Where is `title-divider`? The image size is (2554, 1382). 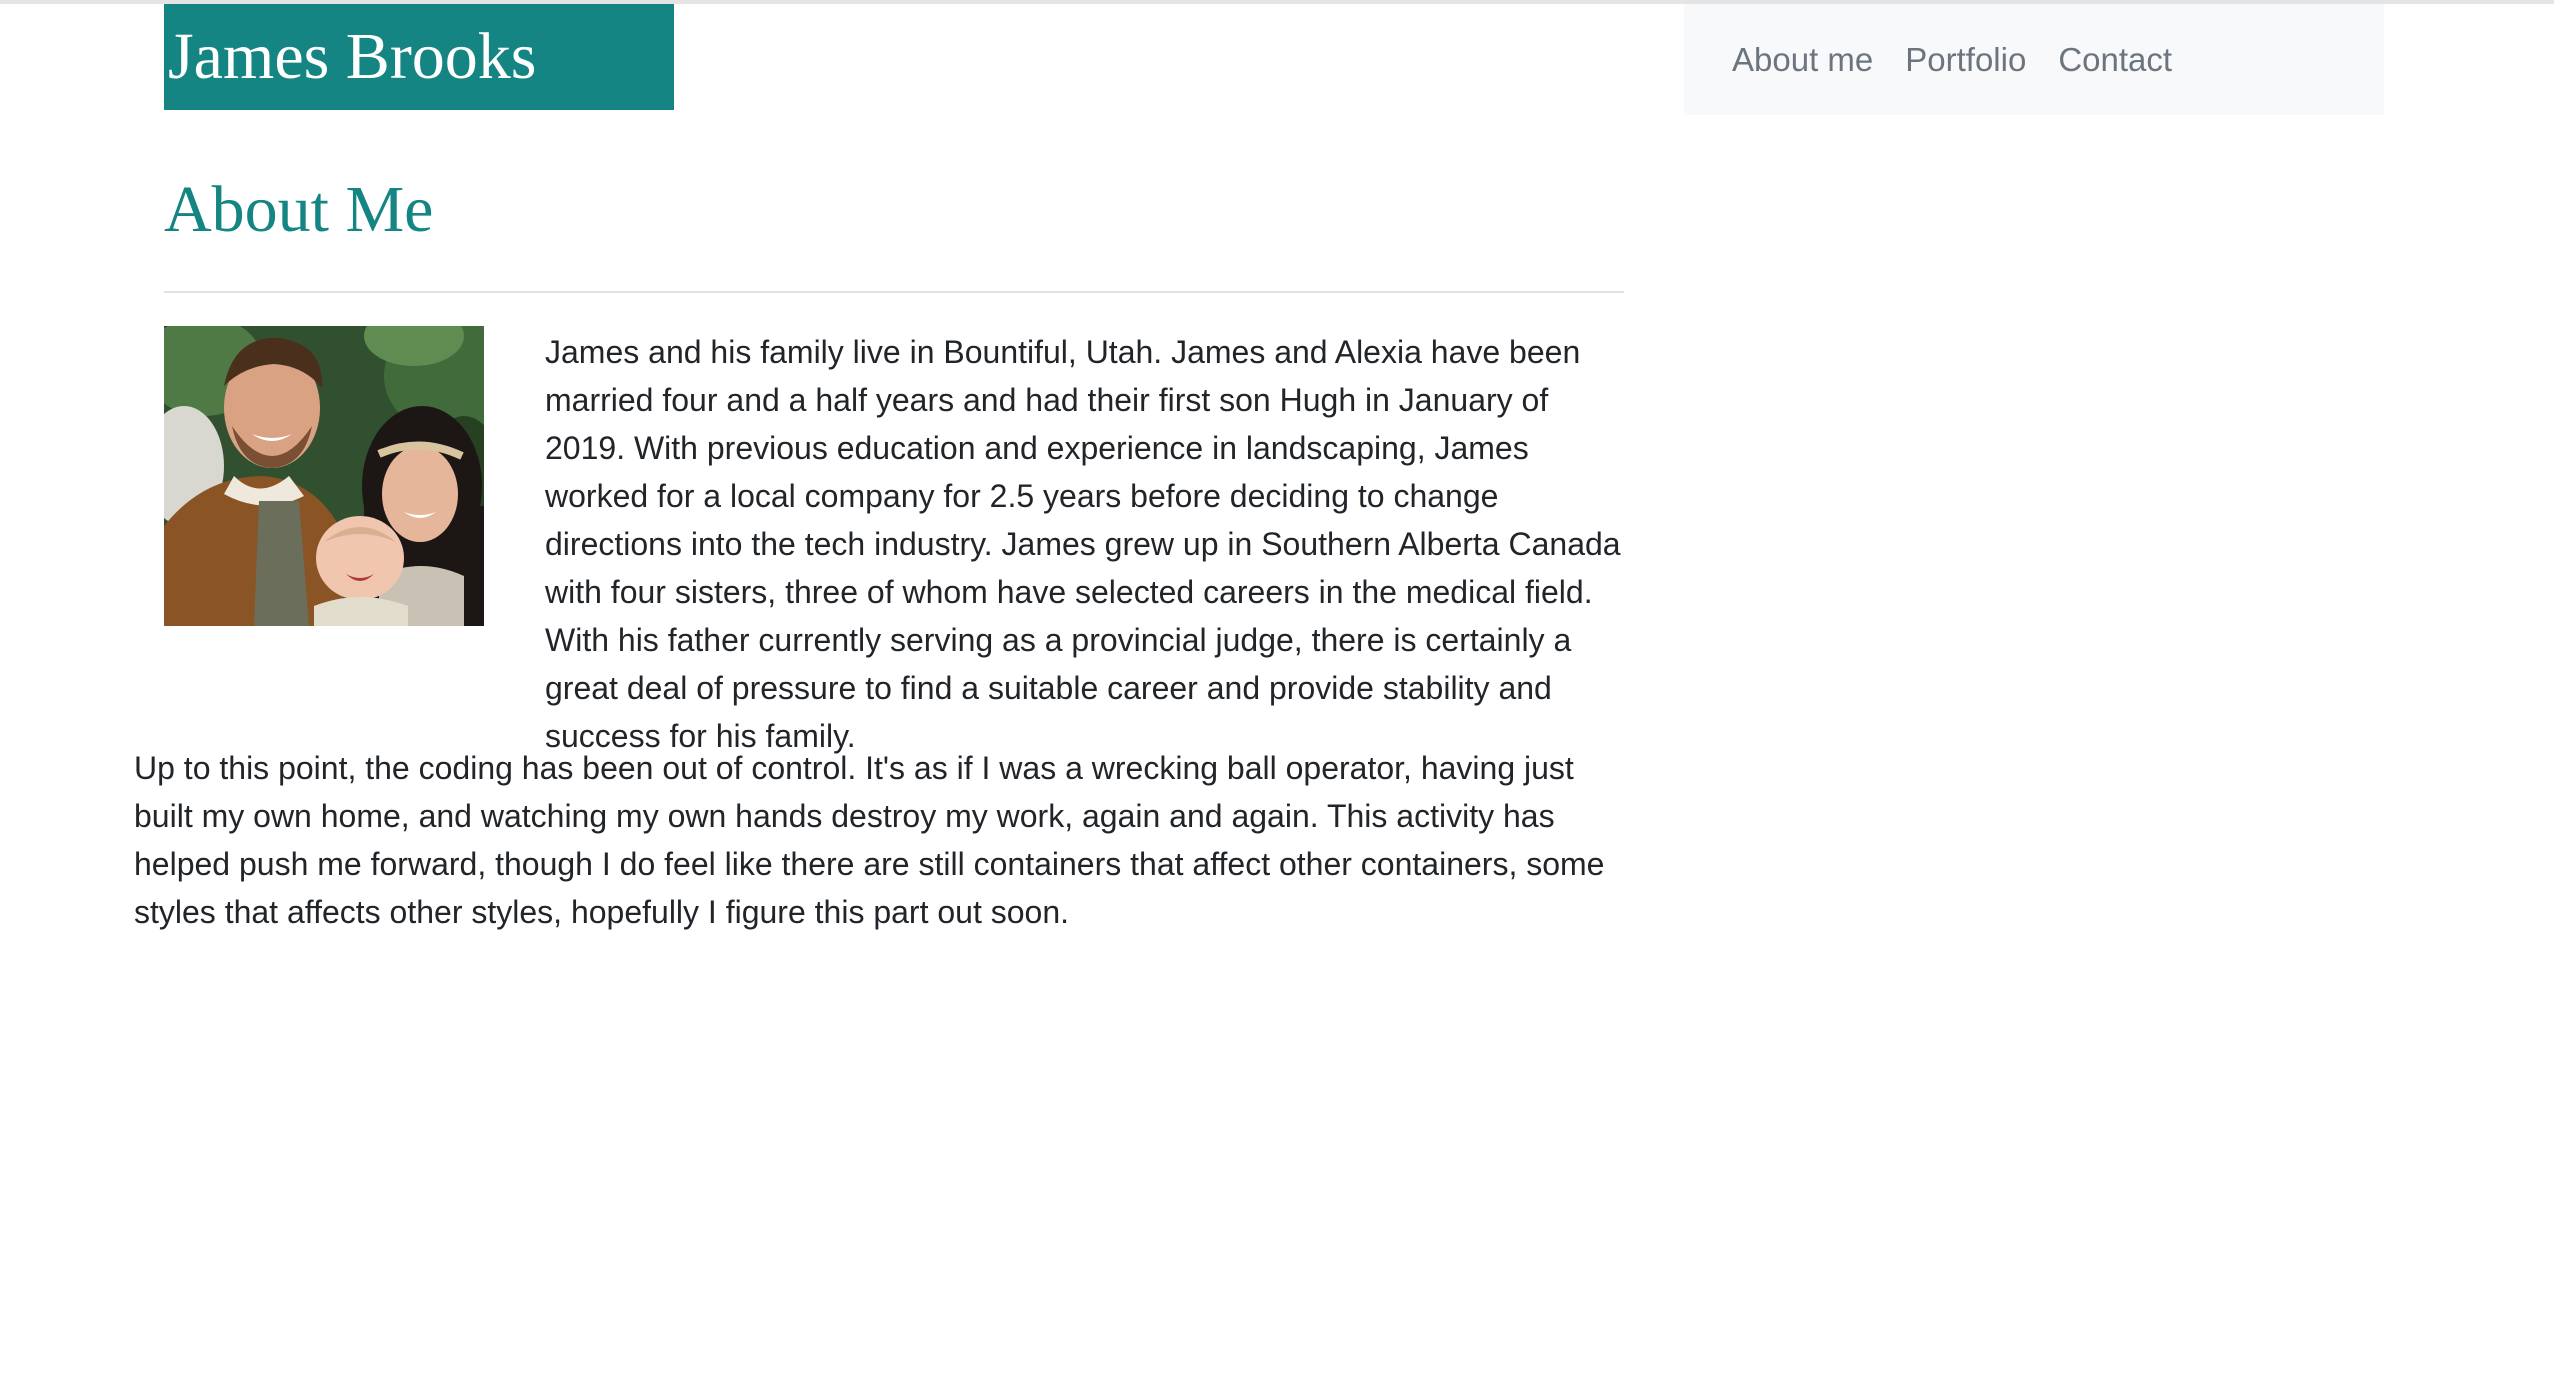
title-divider is located at coordinates (894, 292).